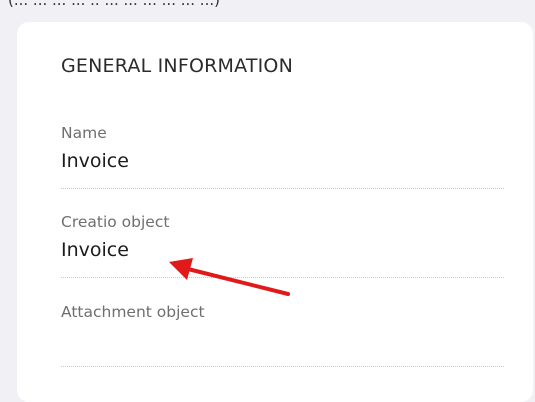  I want to click on creatio-object-field-label: Creatio object, so click(115, 222).